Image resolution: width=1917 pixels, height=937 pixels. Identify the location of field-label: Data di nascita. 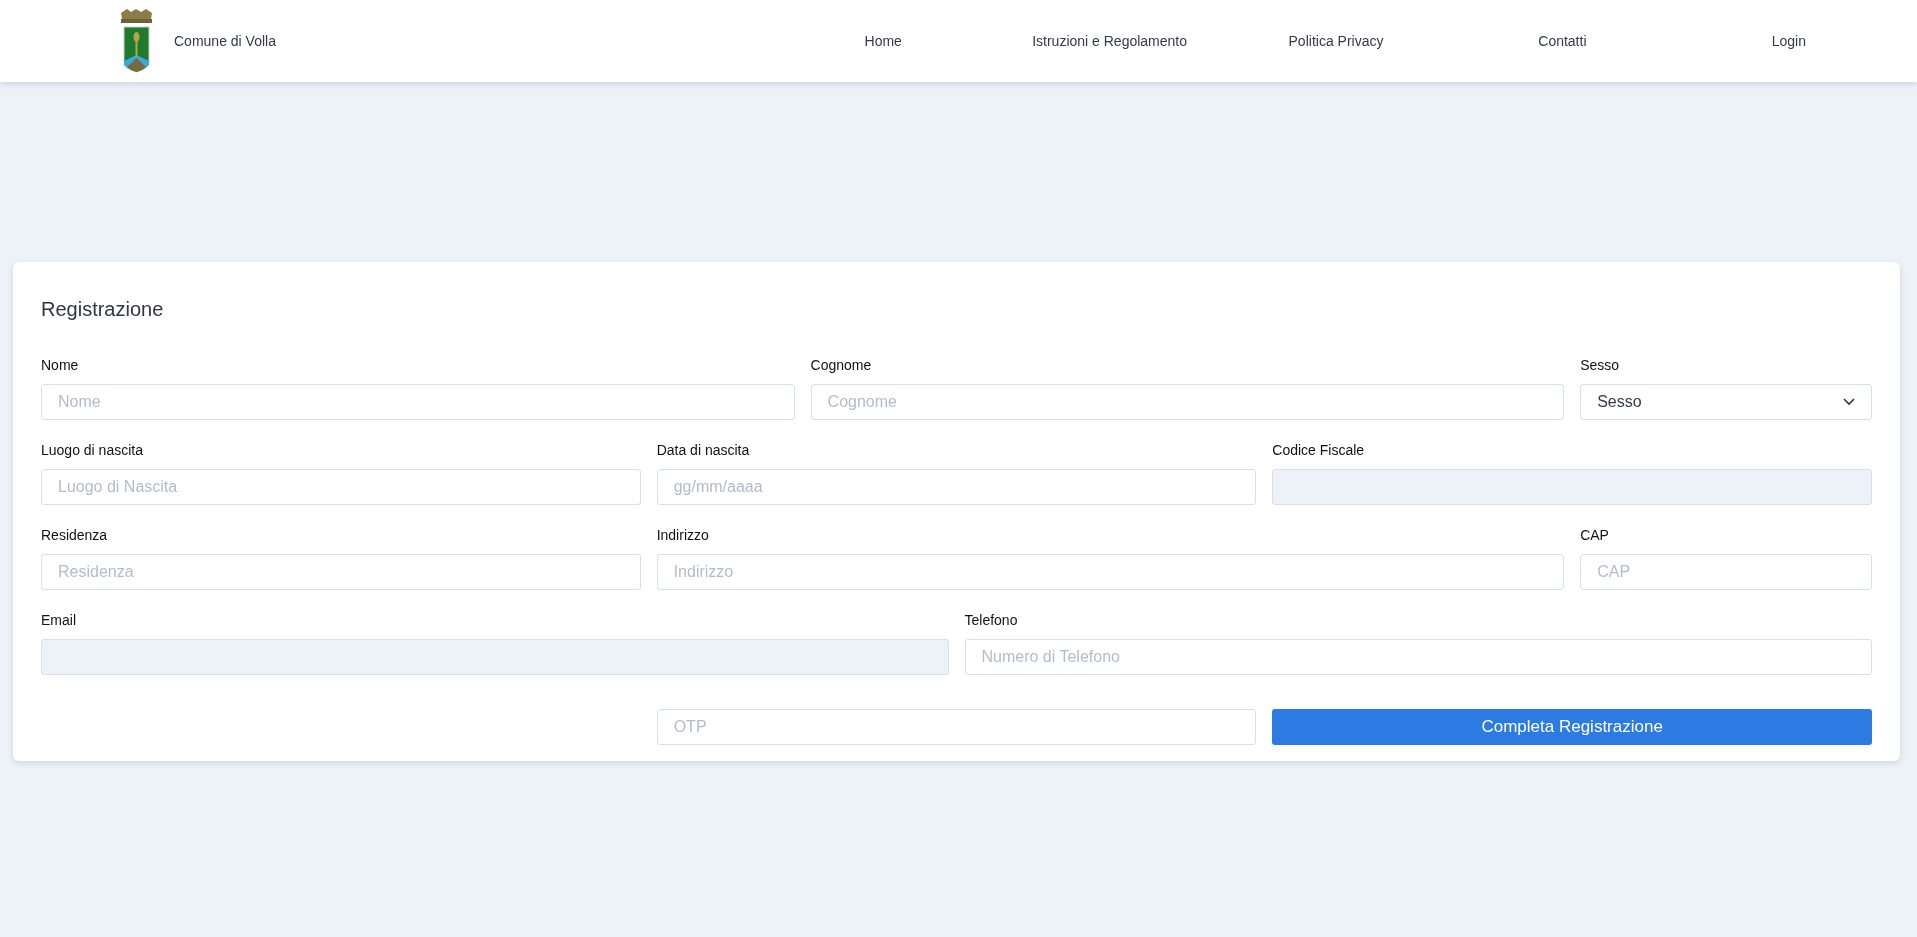
(703, 450).